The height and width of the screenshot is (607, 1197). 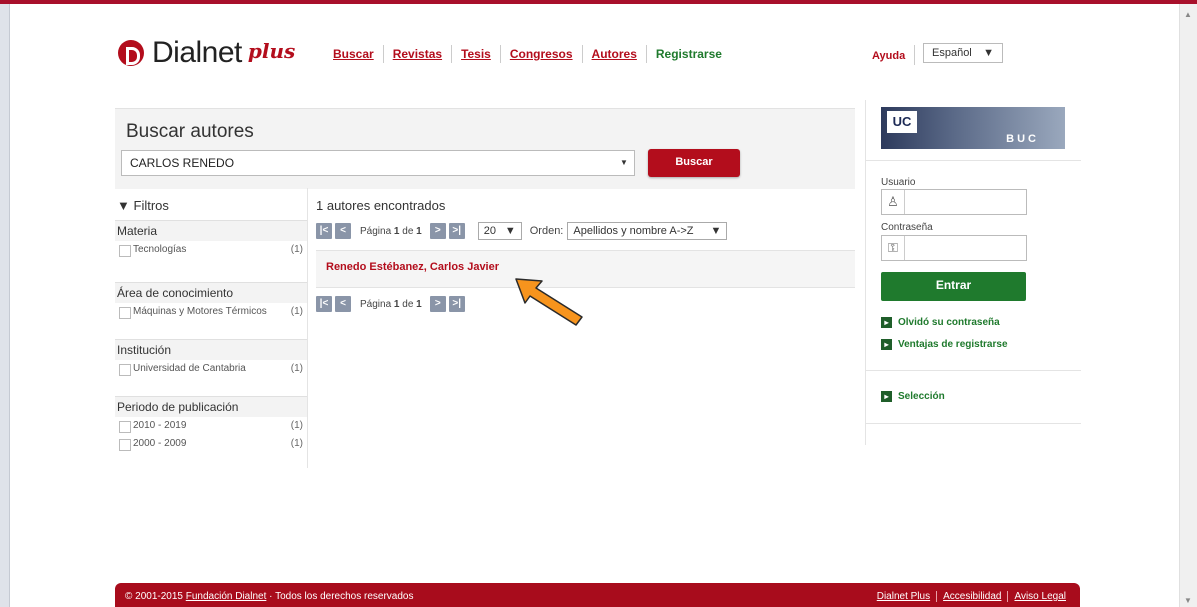 I want to click on search-dropdown-icon: ▼, so click(x=624, y=162).